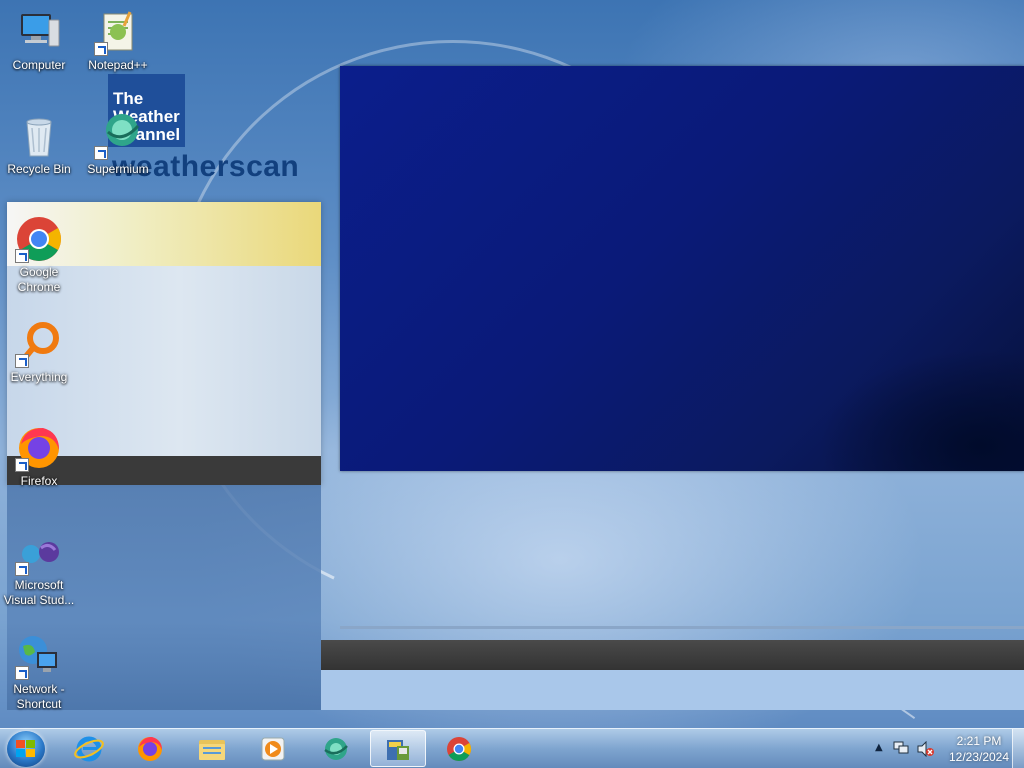  Describe the element at coordinates (879, 747) in the screenshot. I see `show-hidden-icons-button: ▲` at that location.